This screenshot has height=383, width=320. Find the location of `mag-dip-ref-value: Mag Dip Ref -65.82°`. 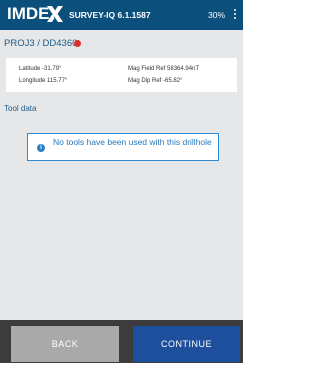

mag-dip-ref-value: Mag Dip Ref -65.82° is located at coordinates (155, 81).